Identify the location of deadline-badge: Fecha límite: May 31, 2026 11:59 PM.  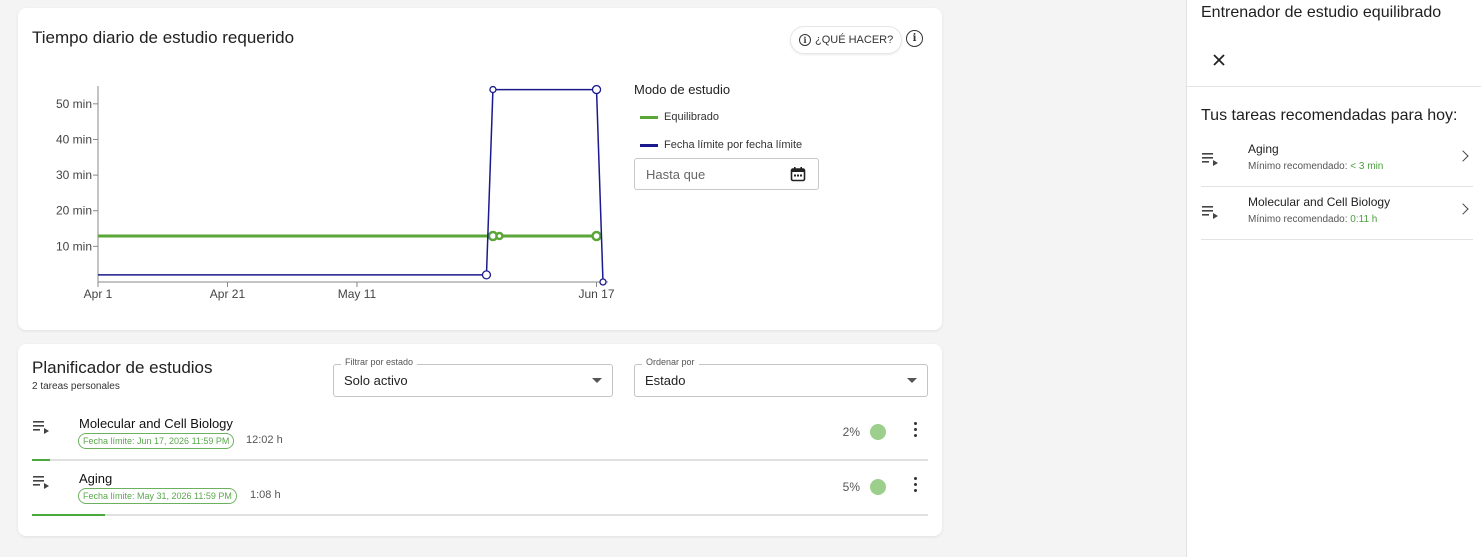
(157, 496).